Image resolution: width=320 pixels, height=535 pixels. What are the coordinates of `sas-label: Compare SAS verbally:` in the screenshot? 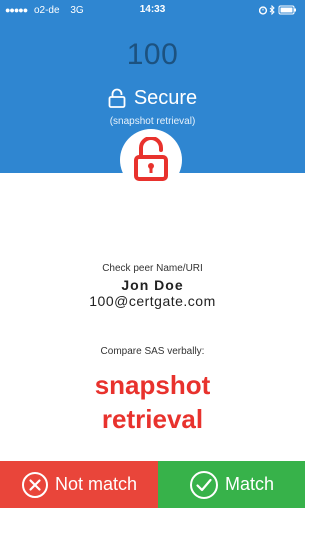 It's located at (152, 351).